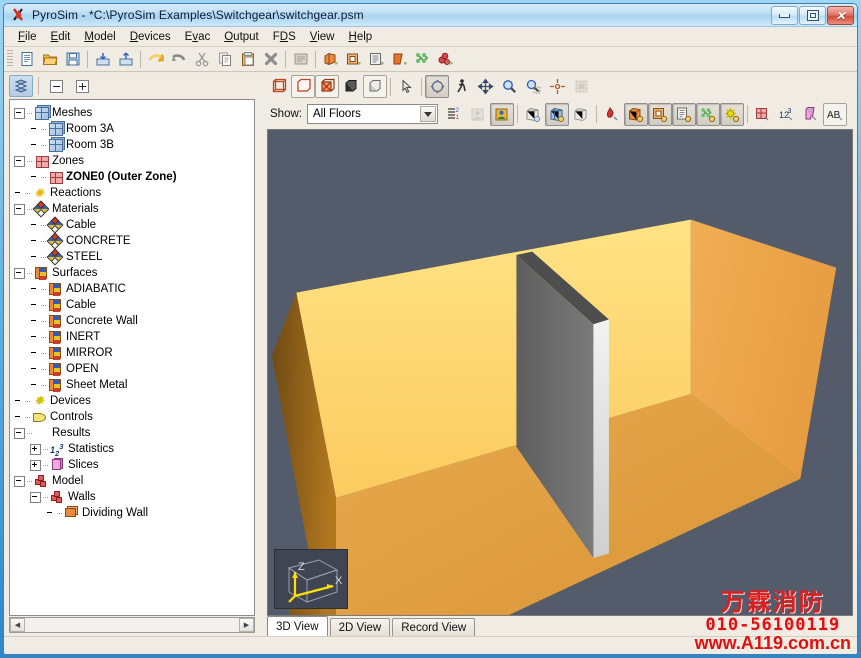  I want to click on person-visible-button, so click(501, 114).